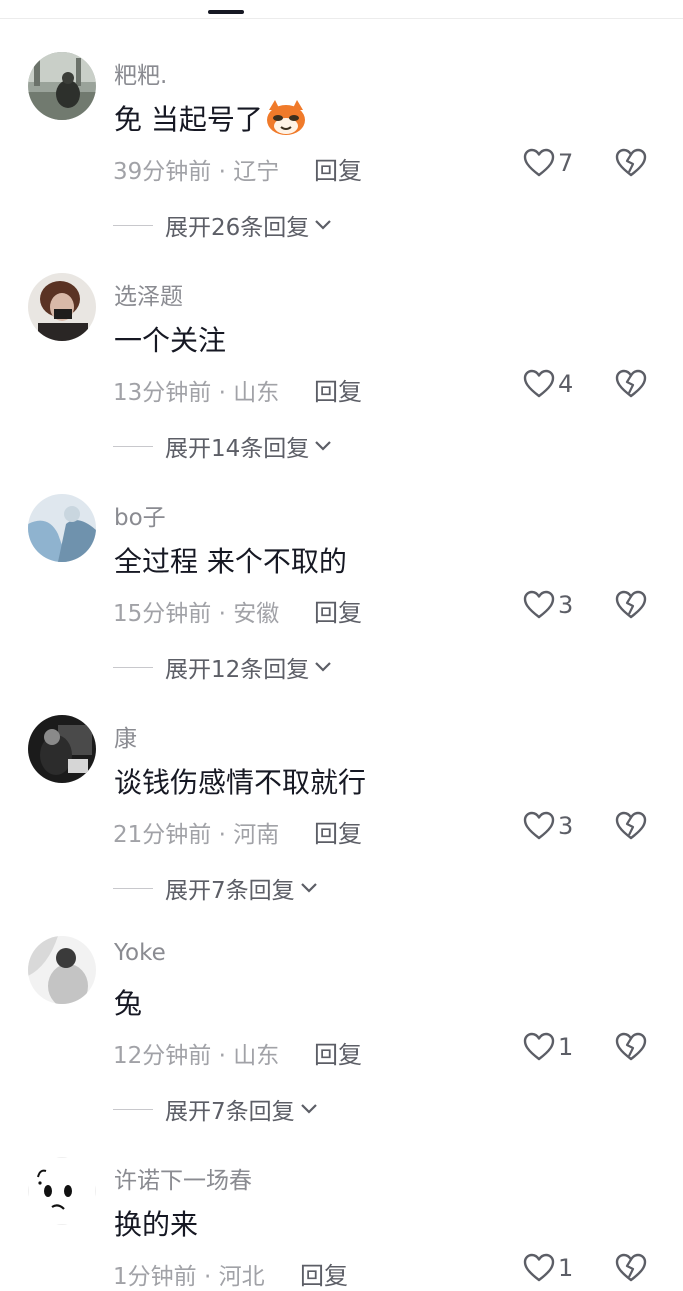 Image resolution: width=683 pixels, height=1291 pixels. I want to click on expand-replies-label: 展开14条回复, so click(237, 449).